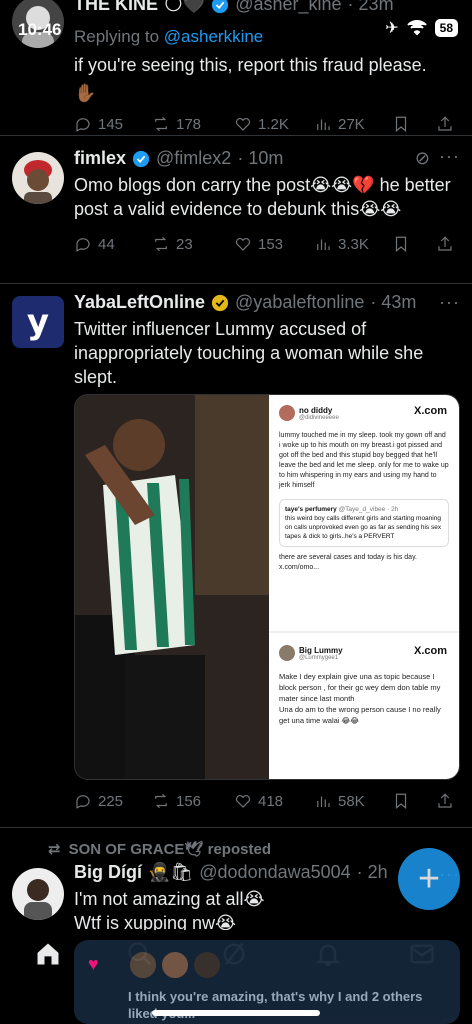 The width and height of the screenshot is (472, 1024). Describe the element at coordinates (108, 872) in the screenshot. I see `author-name: Big Dígí` at that location.